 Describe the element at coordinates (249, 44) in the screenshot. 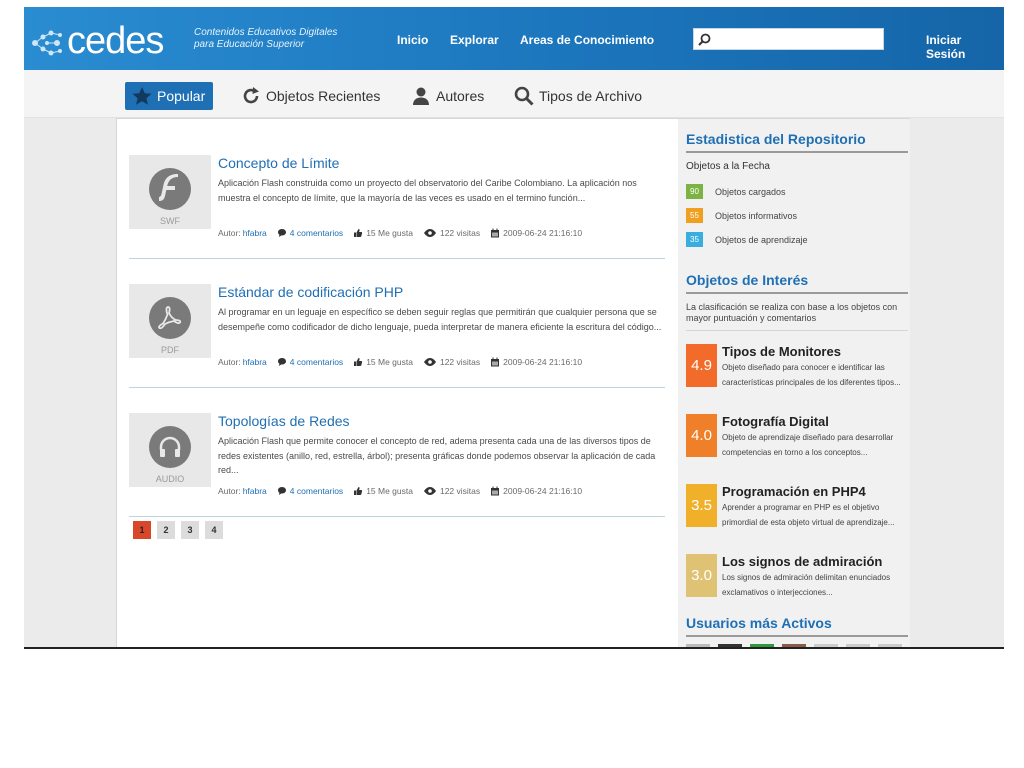

I see `tagline-line2: para Educación Superior` at that location.